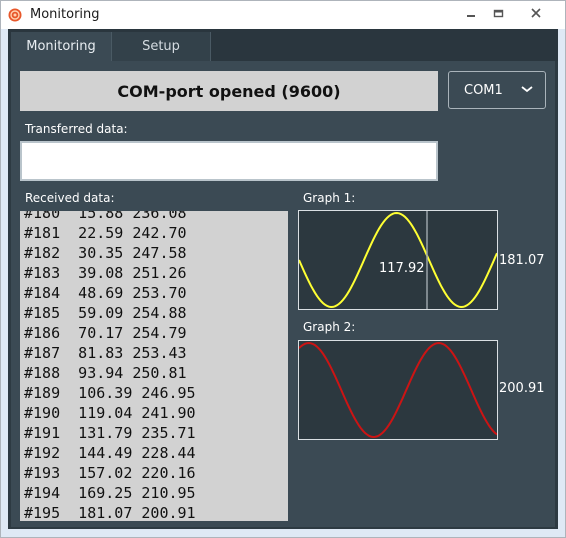  I want to click on graph1-waveform, so click(398, 260).